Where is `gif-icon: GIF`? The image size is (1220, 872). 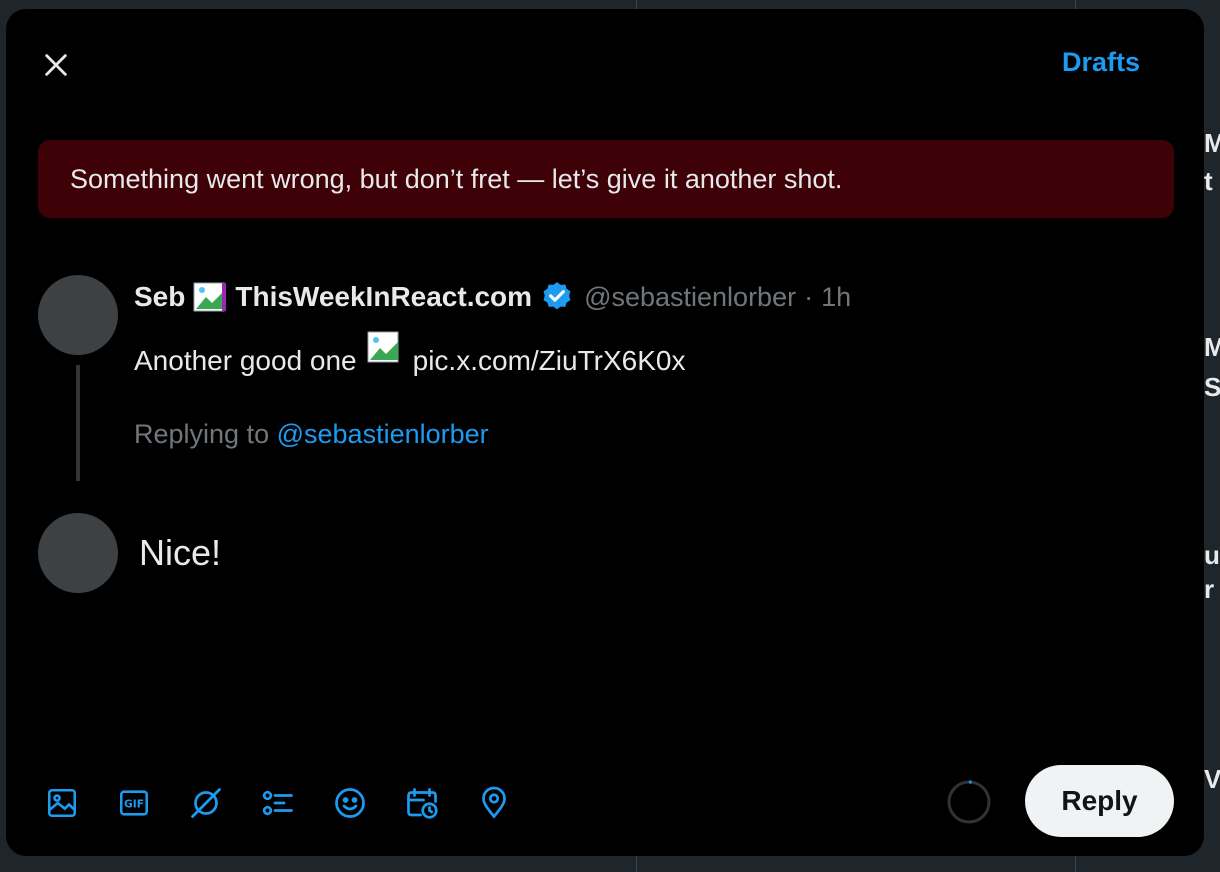 gif-icon: GIF is located at coordinates (134, 803).